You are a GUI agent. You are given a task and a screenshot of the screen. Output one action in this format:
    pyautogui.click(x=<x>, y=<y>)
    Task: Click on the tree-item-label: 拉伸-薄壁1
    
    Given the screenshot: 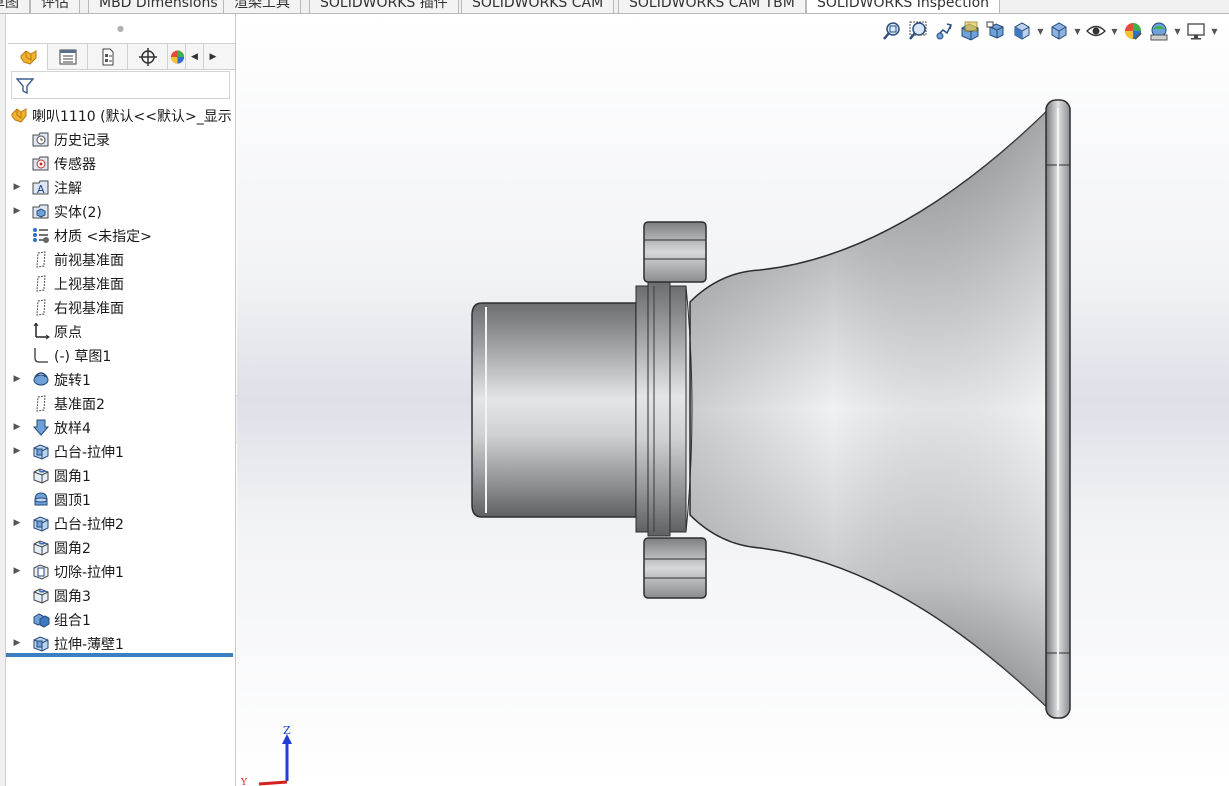 What is the action you would take?
    pyautogui.click(x=89, y=645)
    